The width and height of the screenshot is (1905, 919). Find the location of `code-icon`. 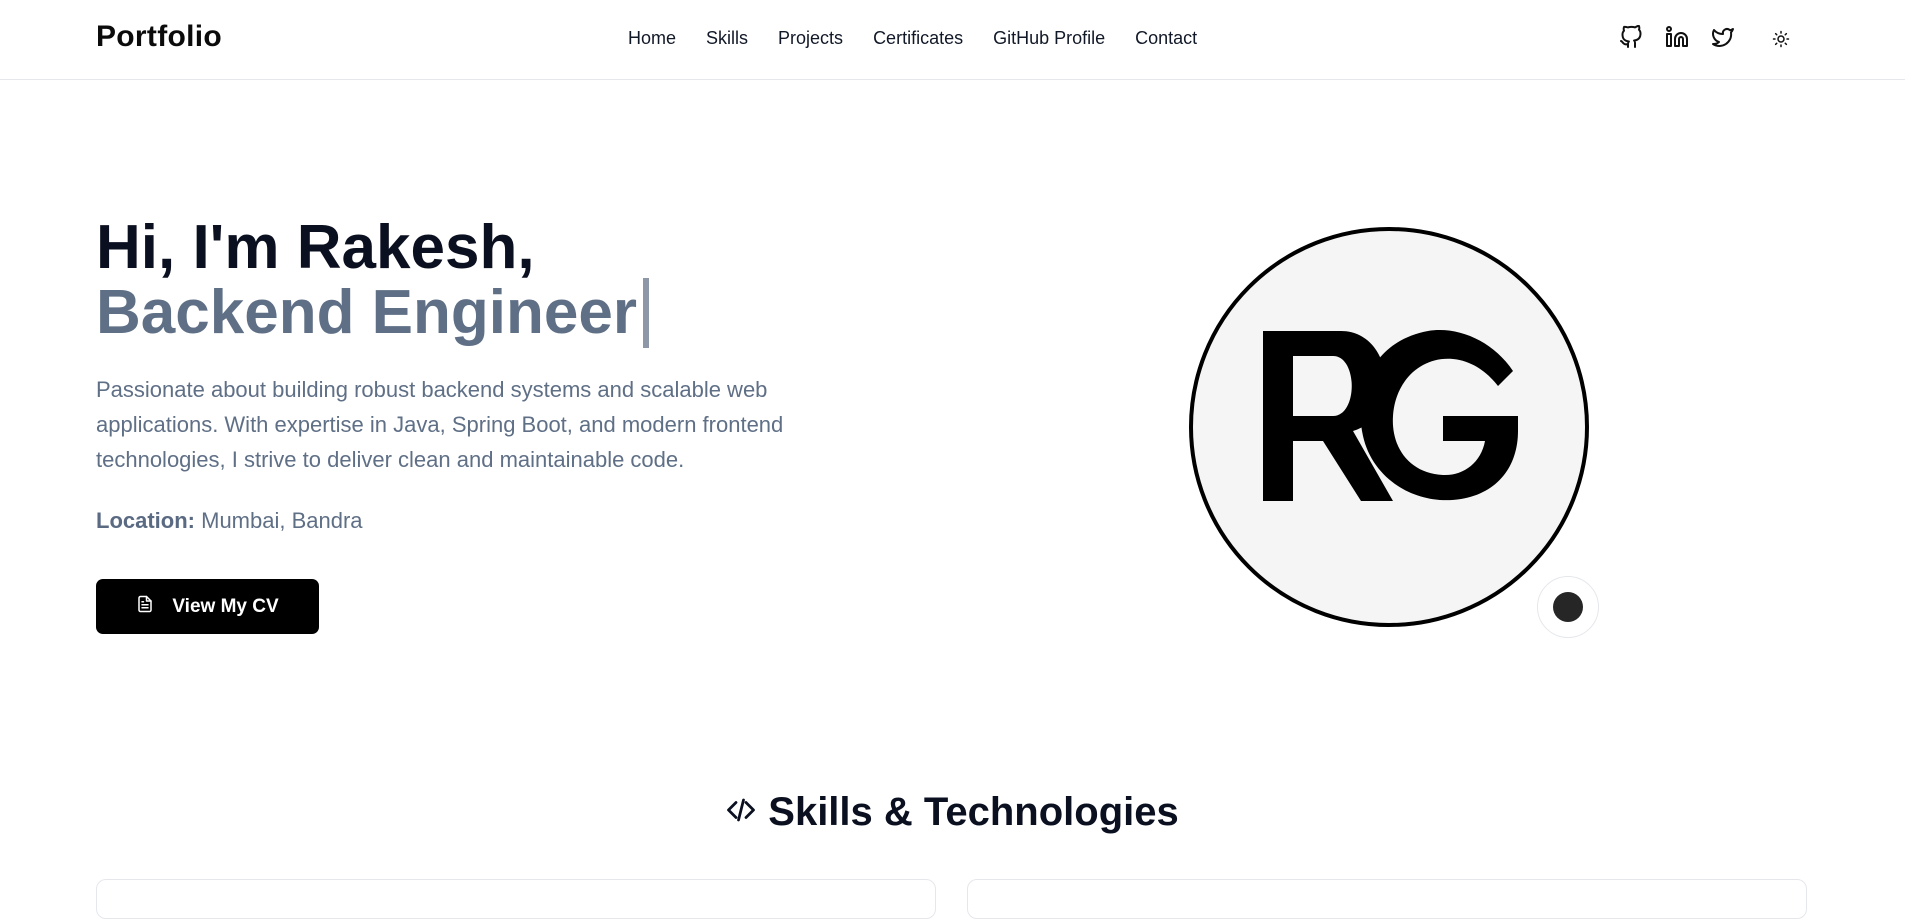

code-icon is located at coordinates (741, 812).